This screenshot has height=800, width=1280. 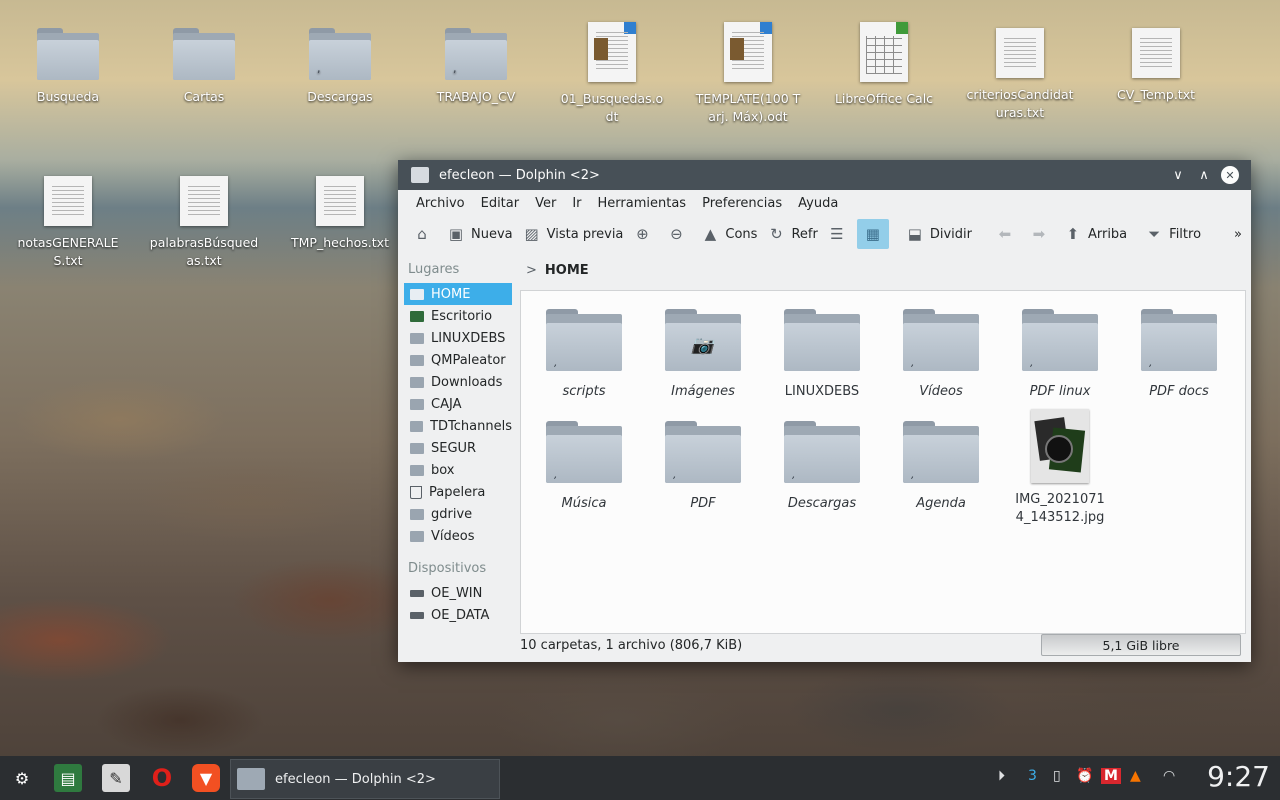 What do you see at coordinates (1008, 234) in the screenshot?
I see `back-button: ⬅` at bounding box center [1008, 234].